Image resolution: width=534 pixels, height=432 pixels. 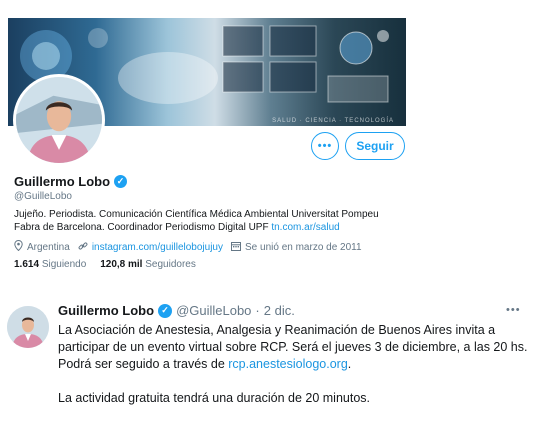 I want to click on followers-label: Seguidores, so click(x=170, y=264).